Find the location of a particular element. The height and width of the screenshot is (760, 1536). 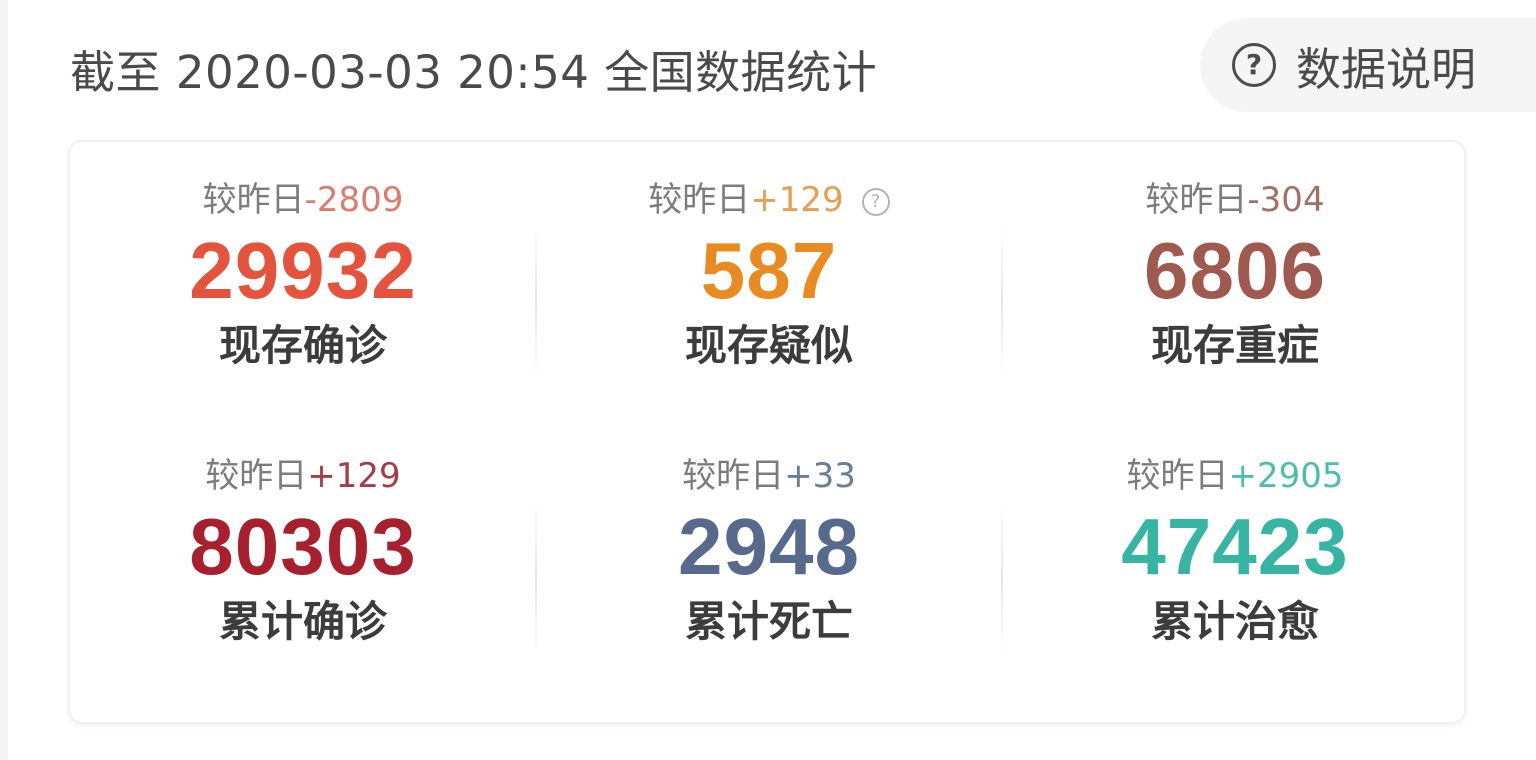

stat-delta: 较昨日+2905 is located at coordinates (1235, 476).